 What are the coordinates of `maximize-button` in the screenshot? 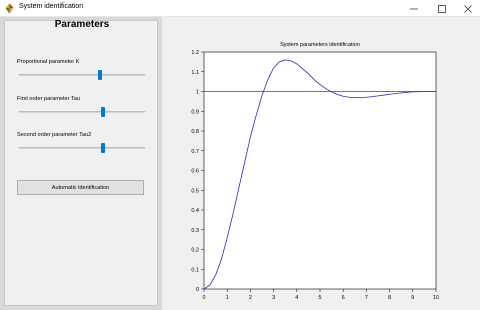 It's located at (442, 8).